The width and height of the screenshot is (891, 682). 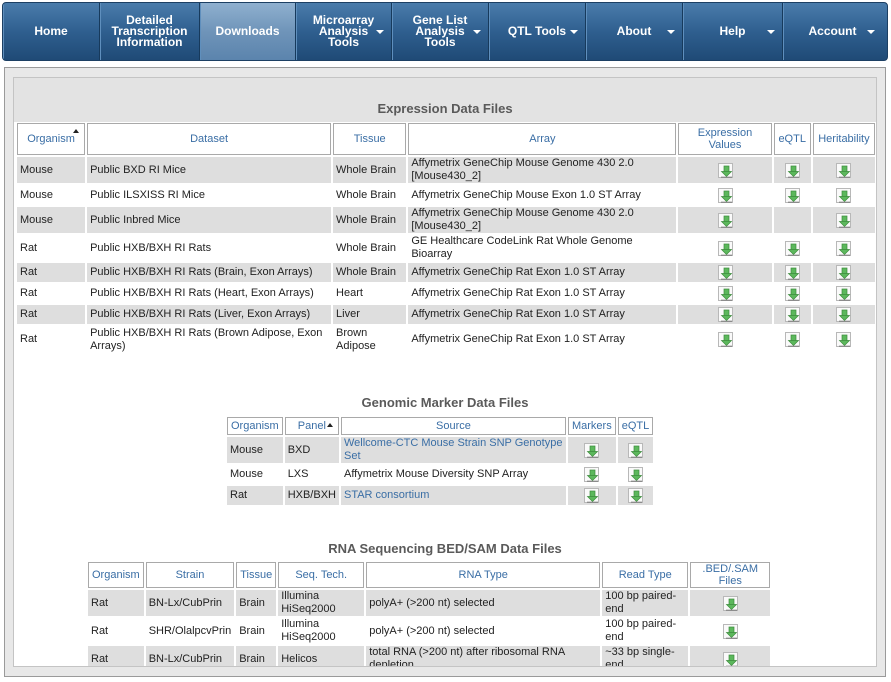 I want to click on panel-cell: BXD, so click(x=311, y=450).